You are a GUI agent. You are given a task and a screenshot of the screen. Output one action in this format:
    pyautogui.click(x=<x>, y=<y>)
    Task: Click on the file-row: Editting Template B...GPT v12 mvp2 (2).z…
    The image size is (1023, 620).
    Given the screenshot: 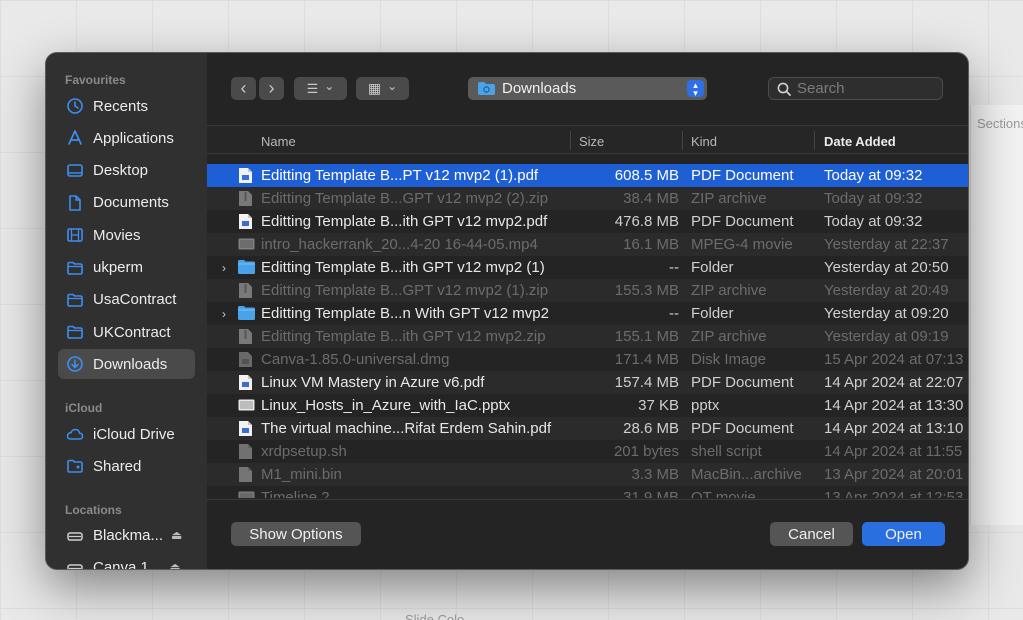 What is the action you would take?
    pyautogui.click(x=587, y=198)
    